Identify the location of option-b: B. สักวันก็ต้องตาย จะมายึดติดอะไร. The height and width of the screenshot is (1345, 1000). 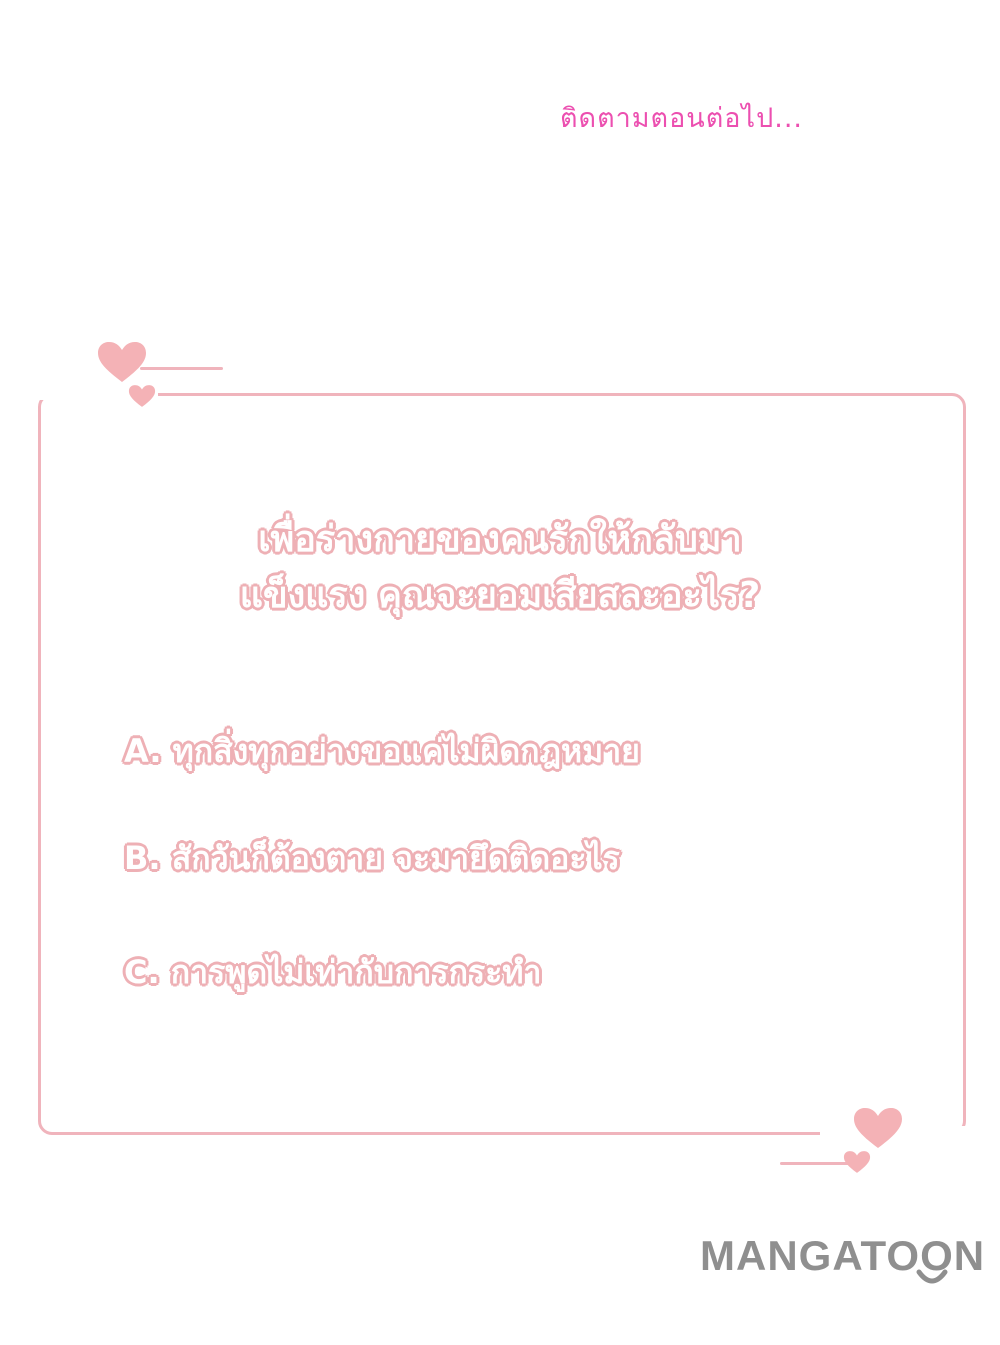
(372, 858).